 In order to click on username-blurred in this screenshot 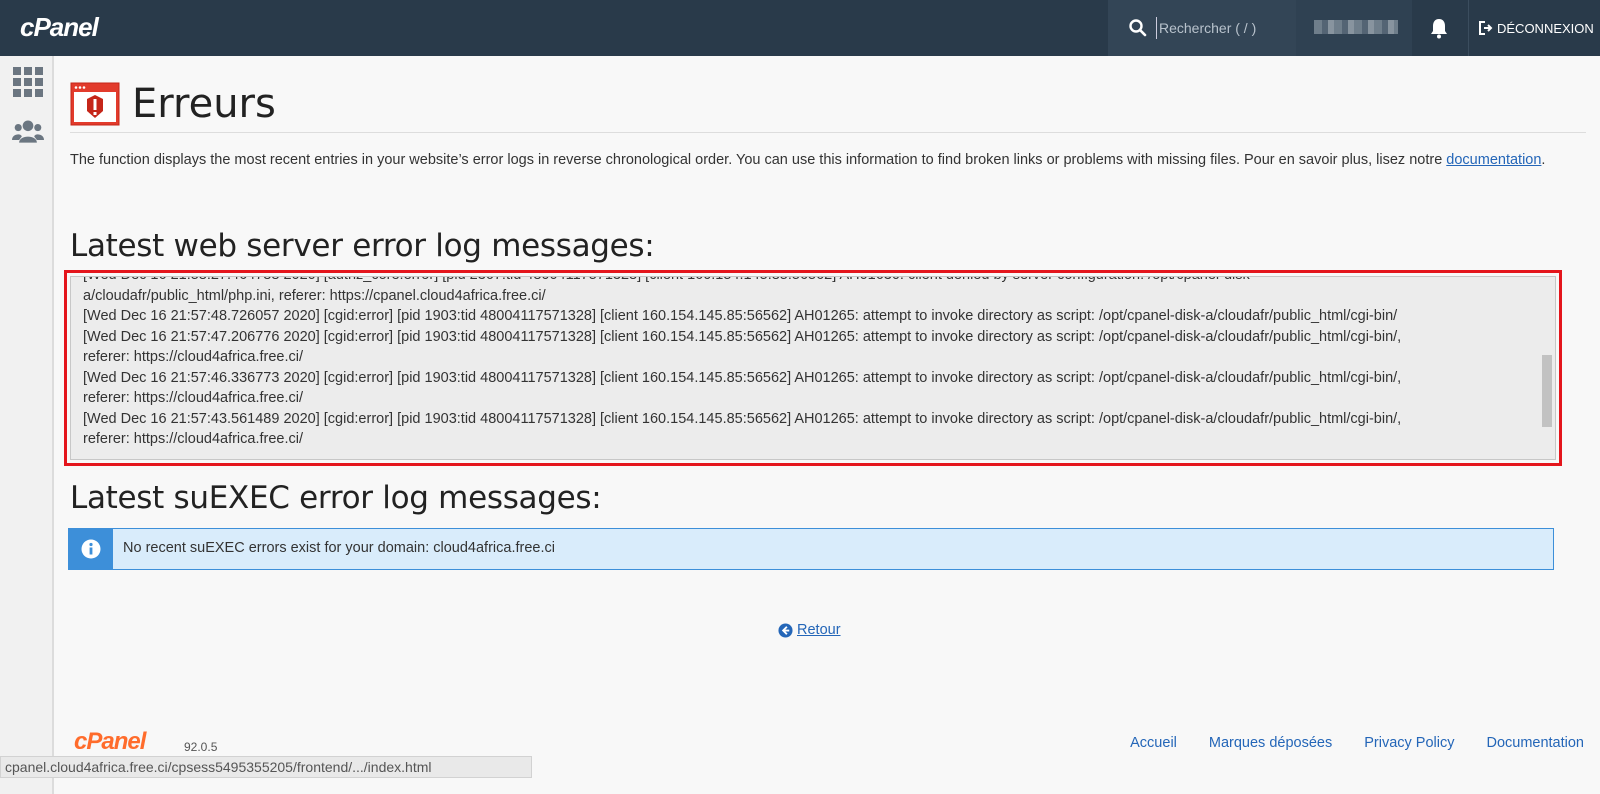, I will do `click(1356, 27)`.